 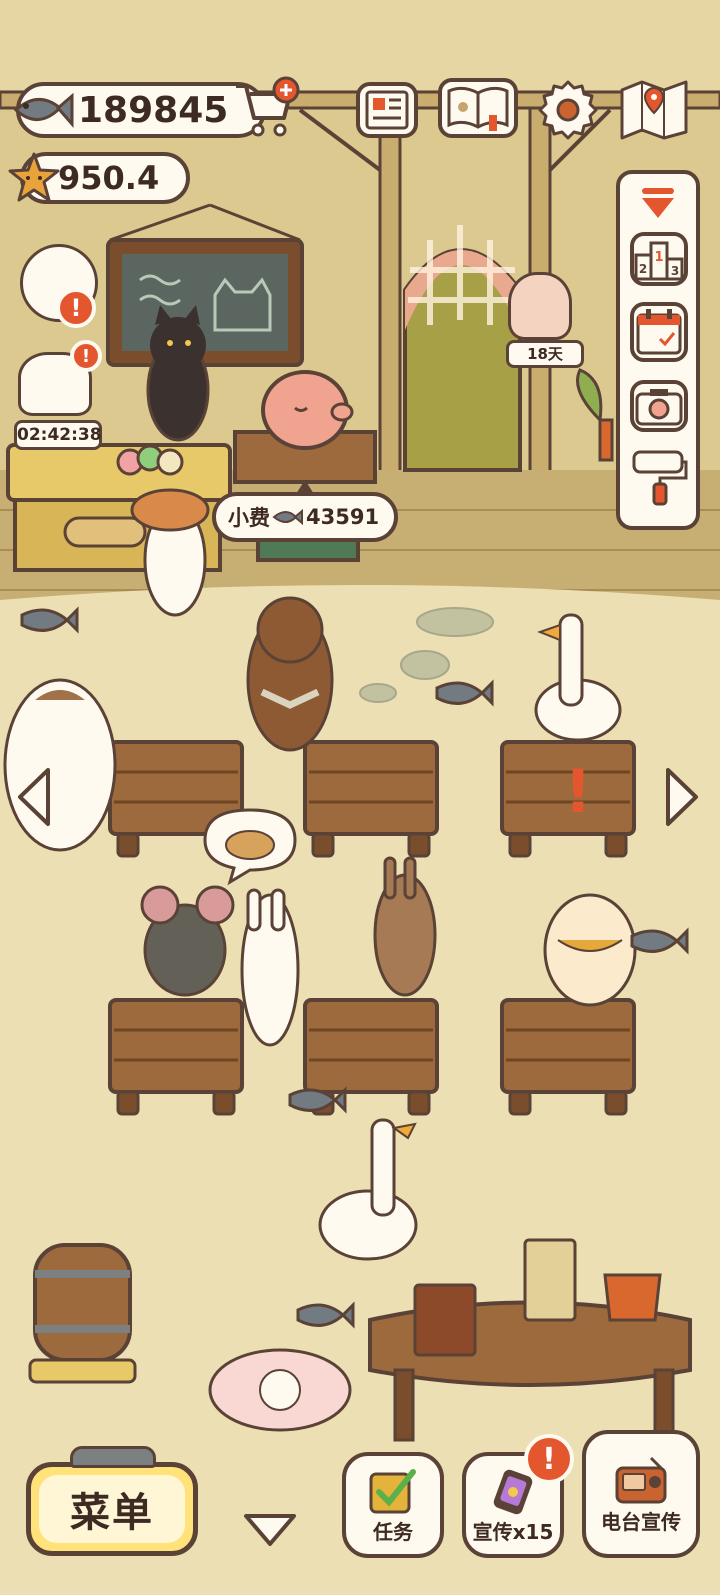 What do you see at coordinates (641, 1521) in the screenshot?
I see `radio-promo-label: 电台宣传` at bounding box center [641, 1521].